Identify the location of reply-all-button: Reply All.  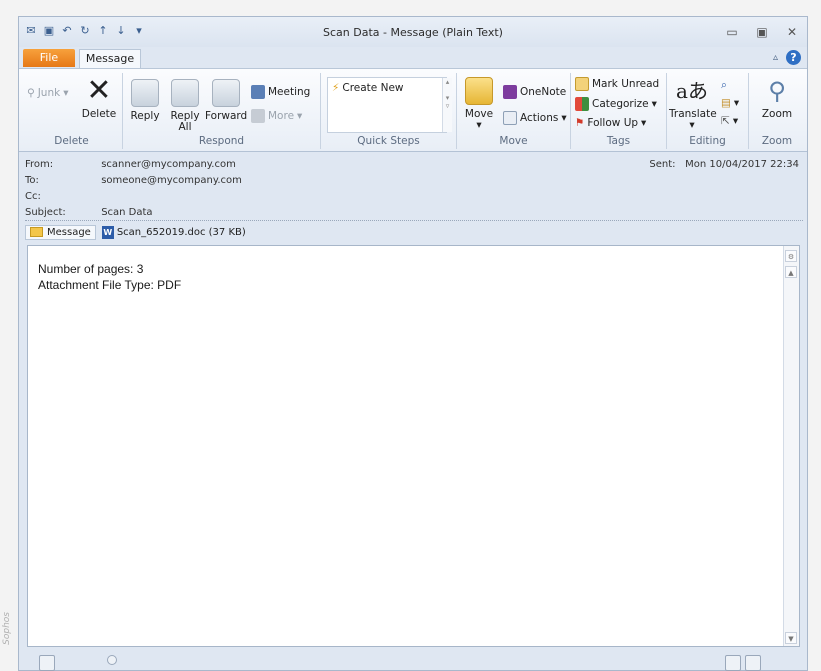
(185, 106).